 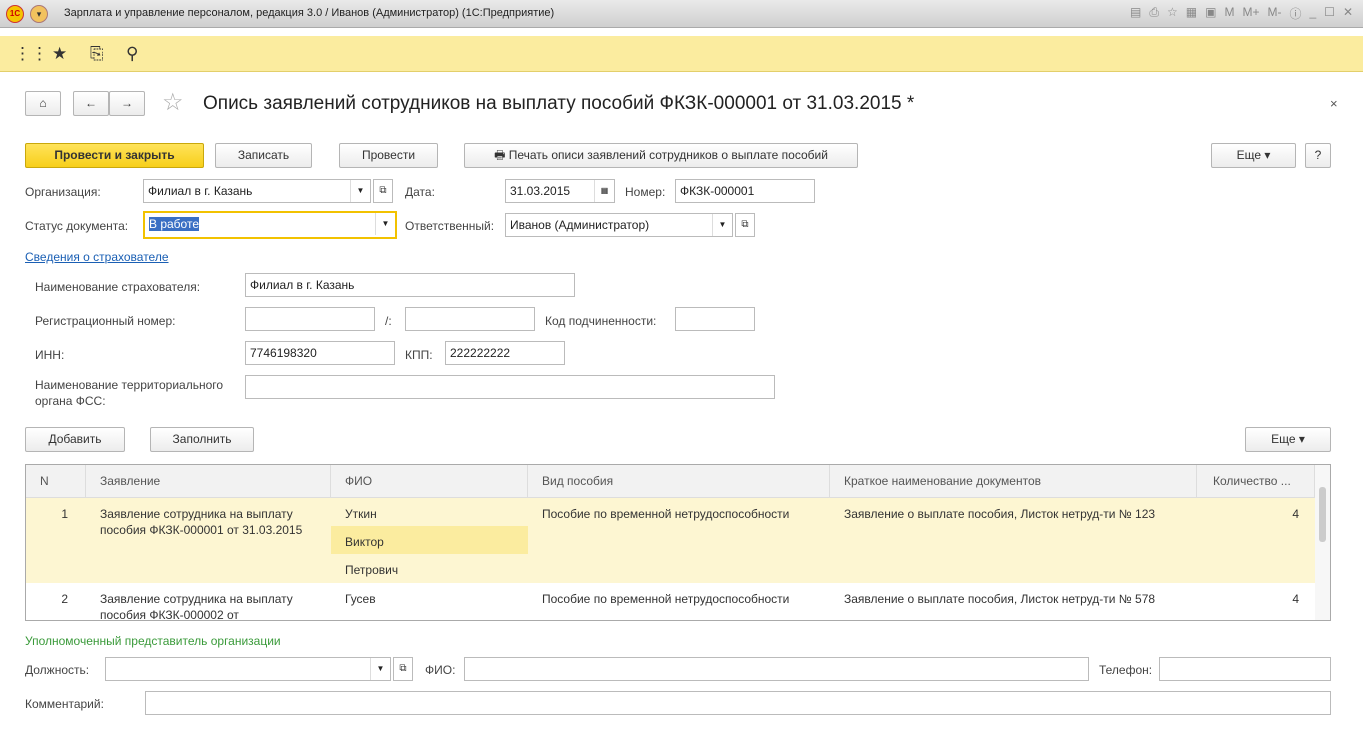 I want to click on sub-code-field, so click(x=715, y=319).